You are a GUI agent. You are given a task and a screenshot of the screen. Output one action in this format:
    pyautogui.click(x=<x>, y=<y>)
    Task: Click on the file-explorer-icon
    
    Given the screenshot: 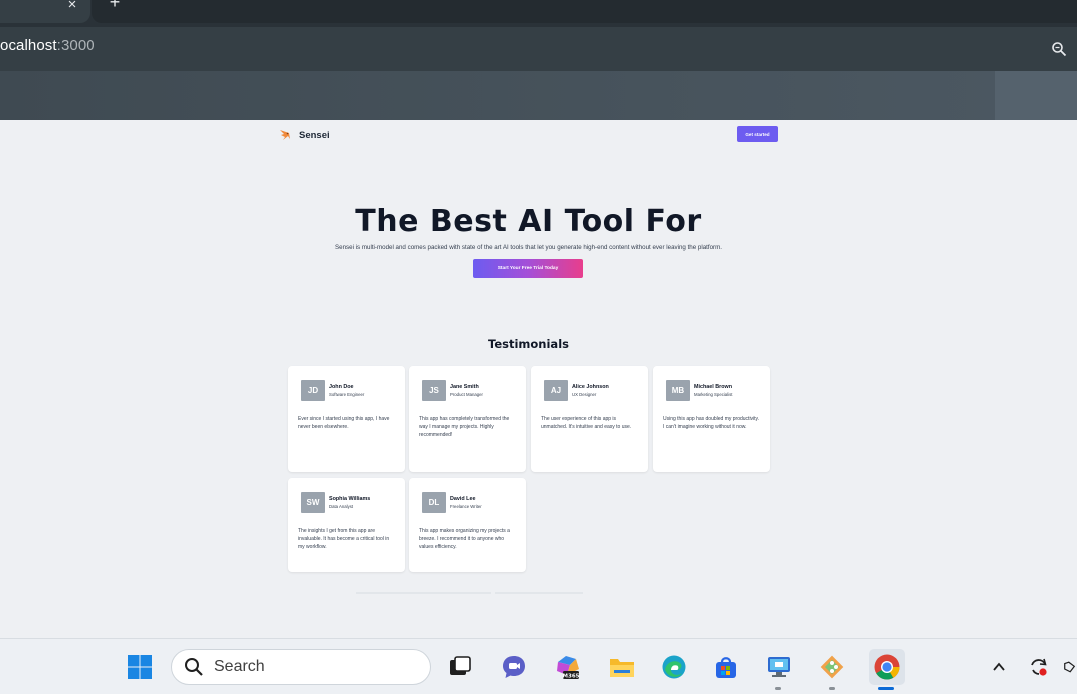 What is the action you would take?
    pyautogui.click(x=622, y=667)
    